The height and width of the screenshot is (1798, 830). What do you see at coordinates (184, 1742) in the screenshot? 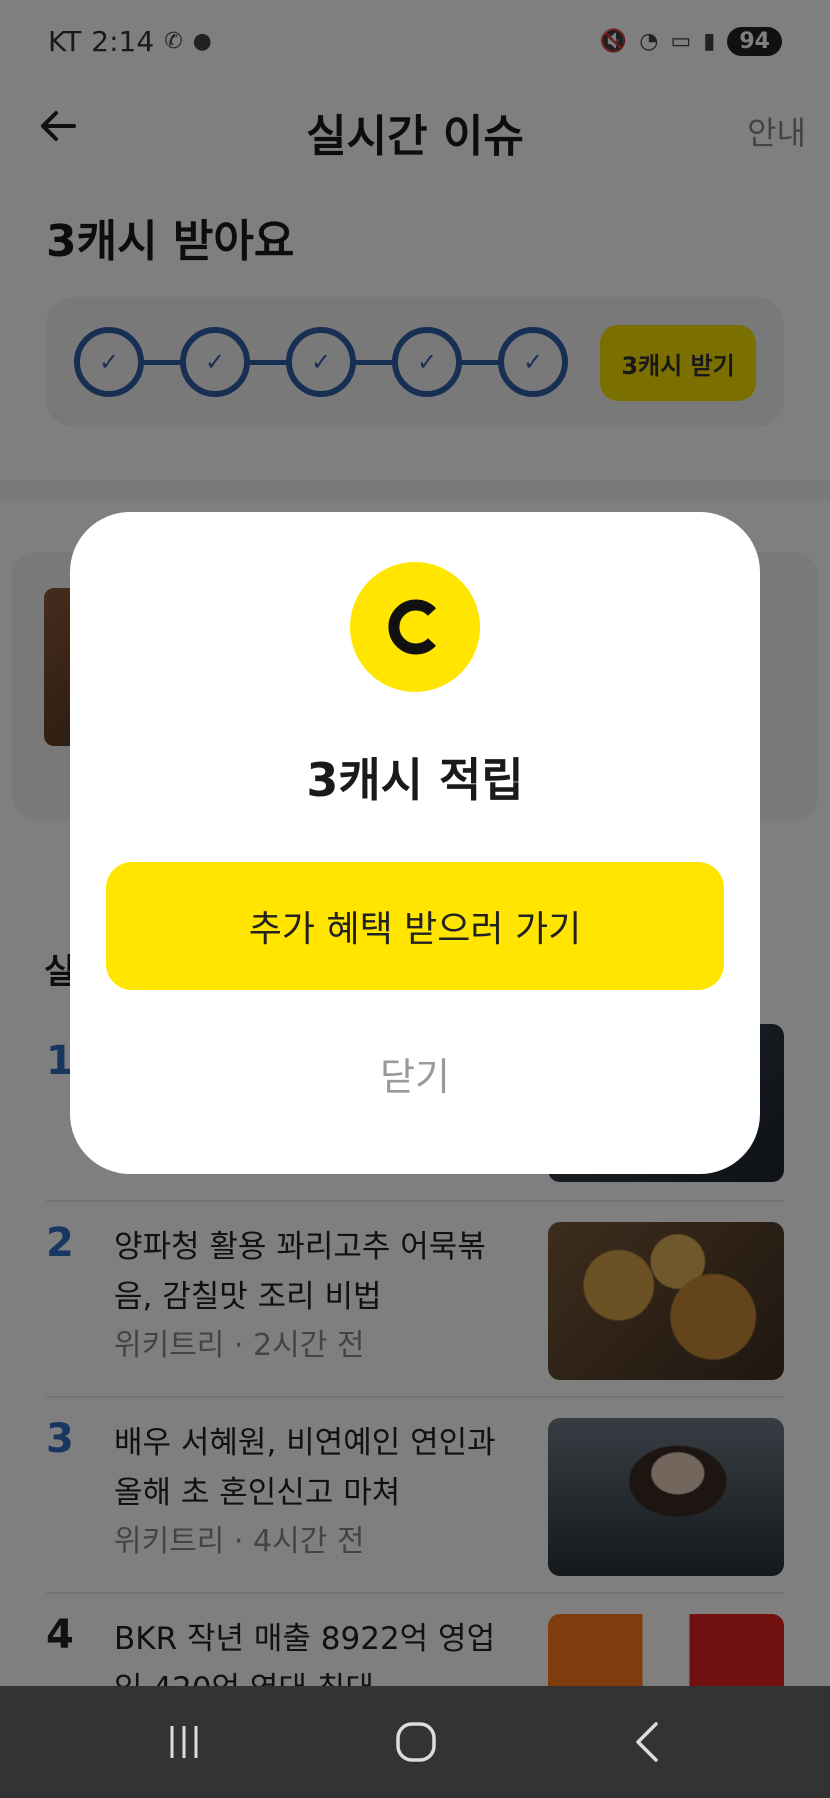
I see `recent-apps-icon` at bounding box center [184, 1742].